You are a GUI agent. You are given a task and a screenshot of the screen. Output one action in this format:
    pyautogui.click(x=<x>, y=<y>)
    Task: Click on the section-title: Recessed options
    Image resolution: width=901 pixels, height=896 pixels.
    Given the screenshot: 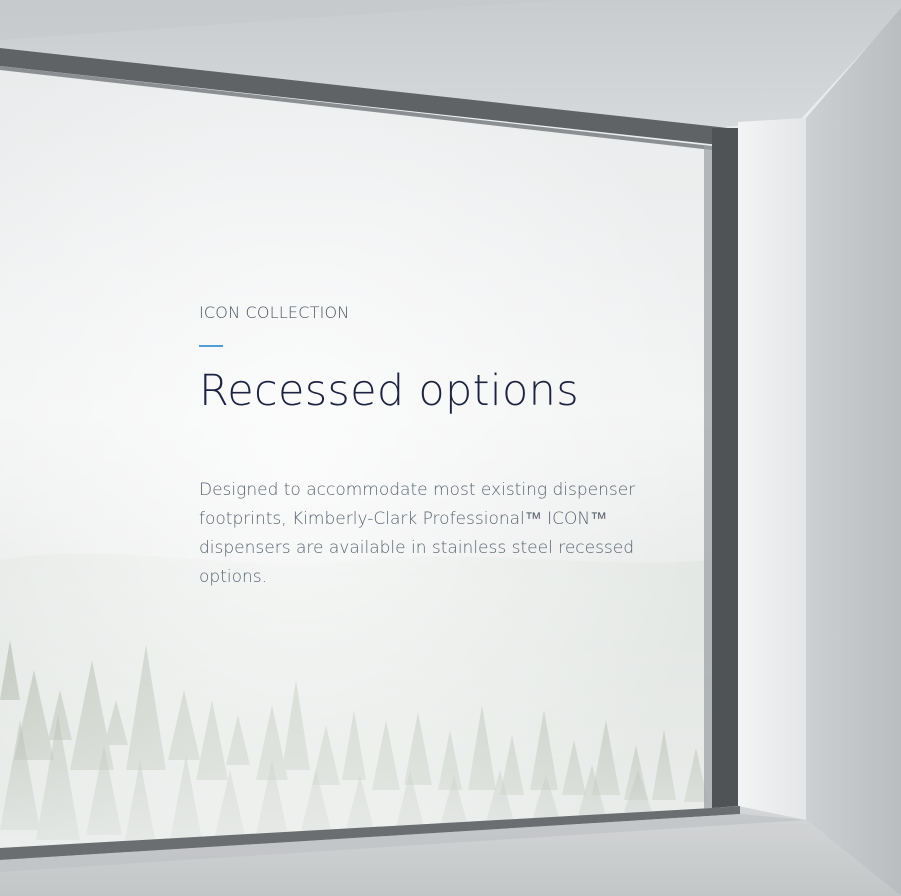 What is the action you would take?
    pyautogui.click(x=389, y=391)
    